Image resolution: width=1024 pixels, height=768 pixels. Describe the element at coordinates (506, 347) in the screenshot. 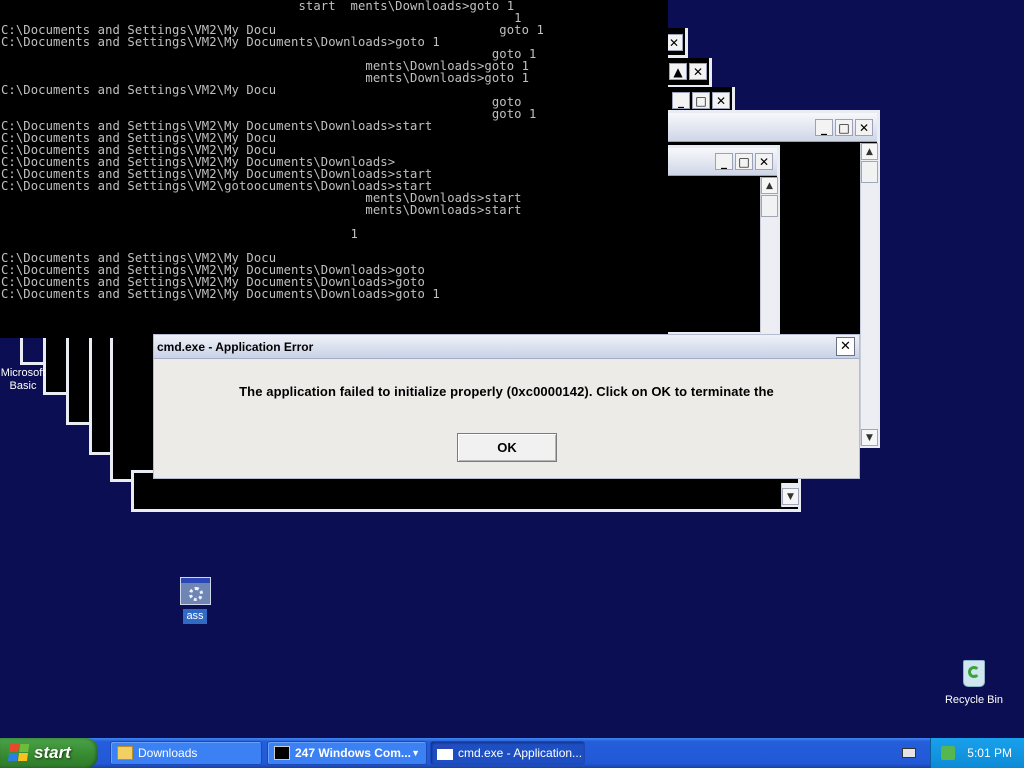

I see `dialog-titlebar: cmd.exe - Application Error` at that location.